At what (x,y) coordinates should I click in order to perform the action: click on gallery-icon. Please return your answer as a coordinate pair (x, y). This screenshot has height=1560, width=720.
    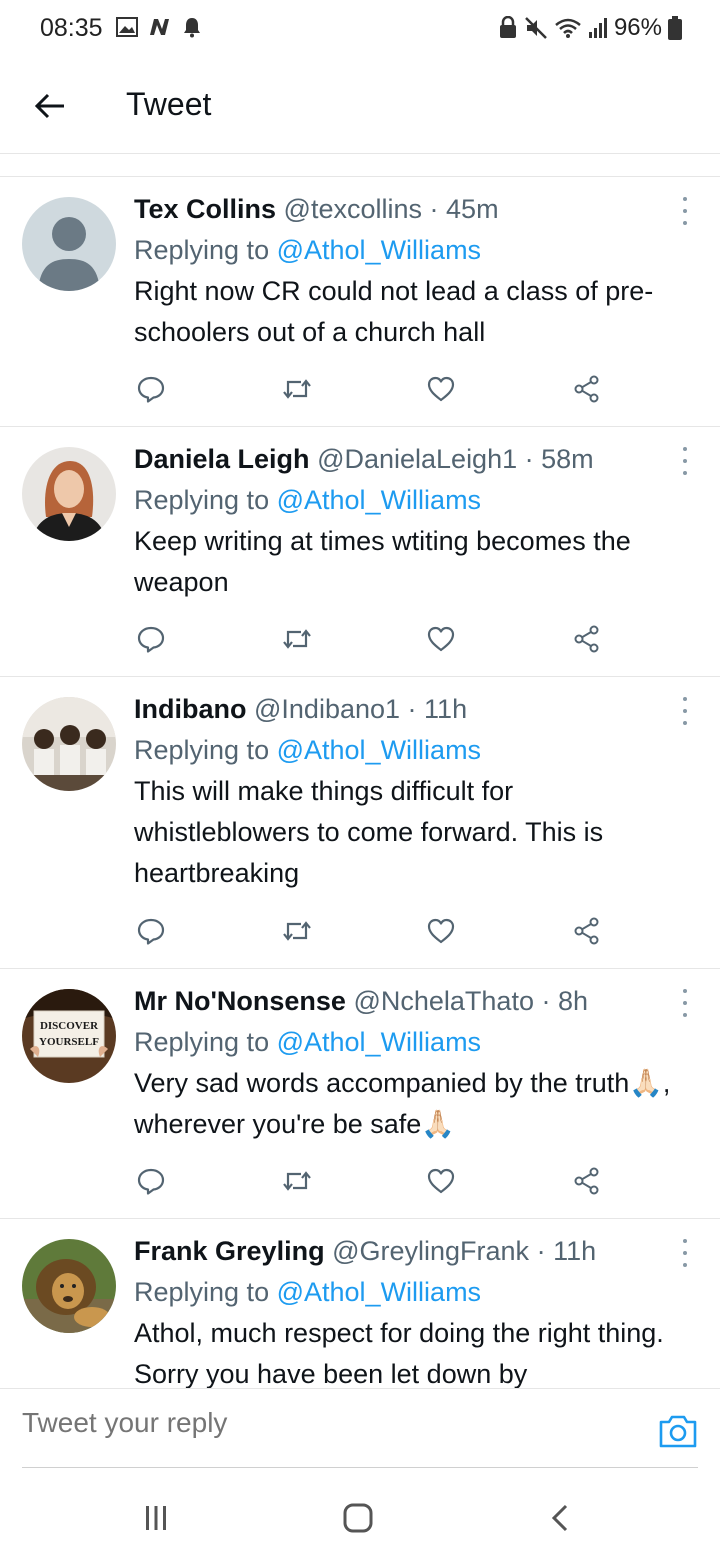
    Looking at the image, I should click on (127, 27).